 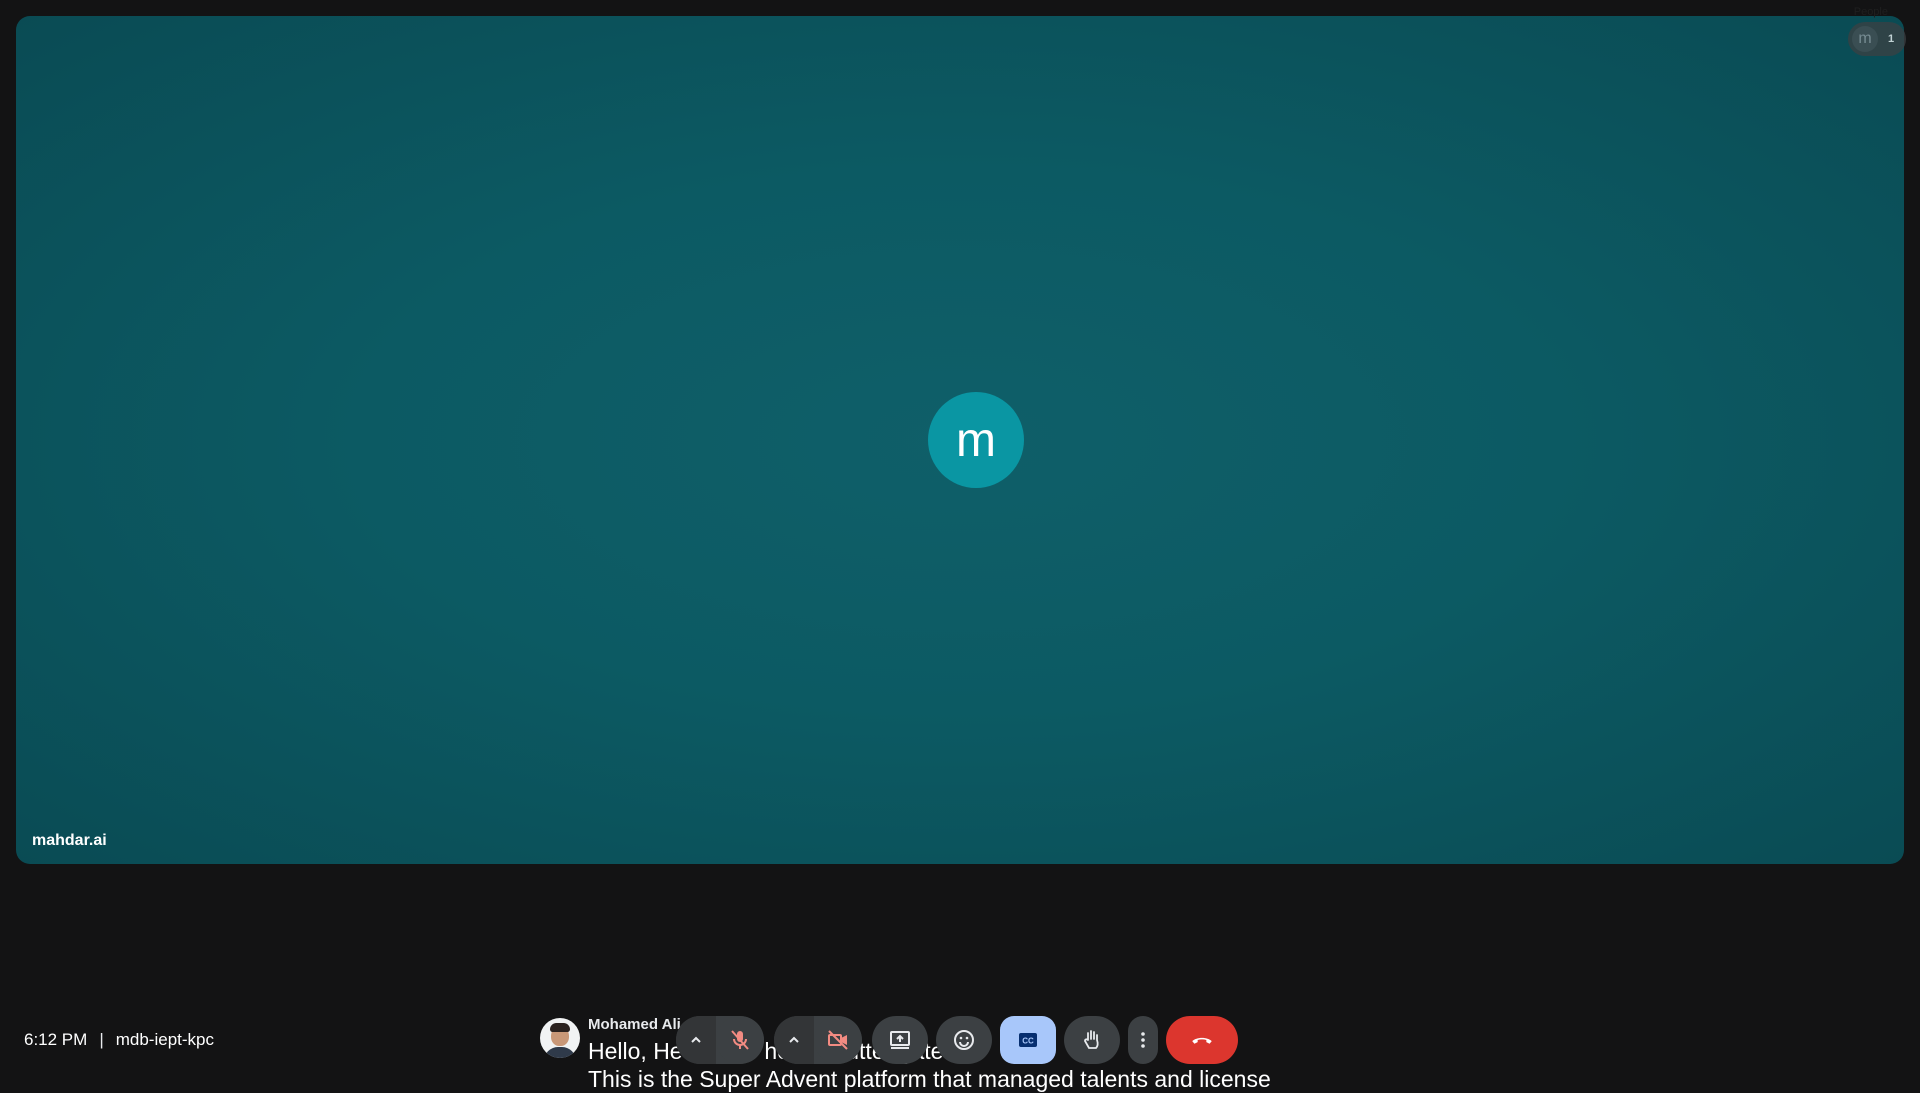 I want to click on closed-captions-icon: CC, so click(x=1028, y=1040).